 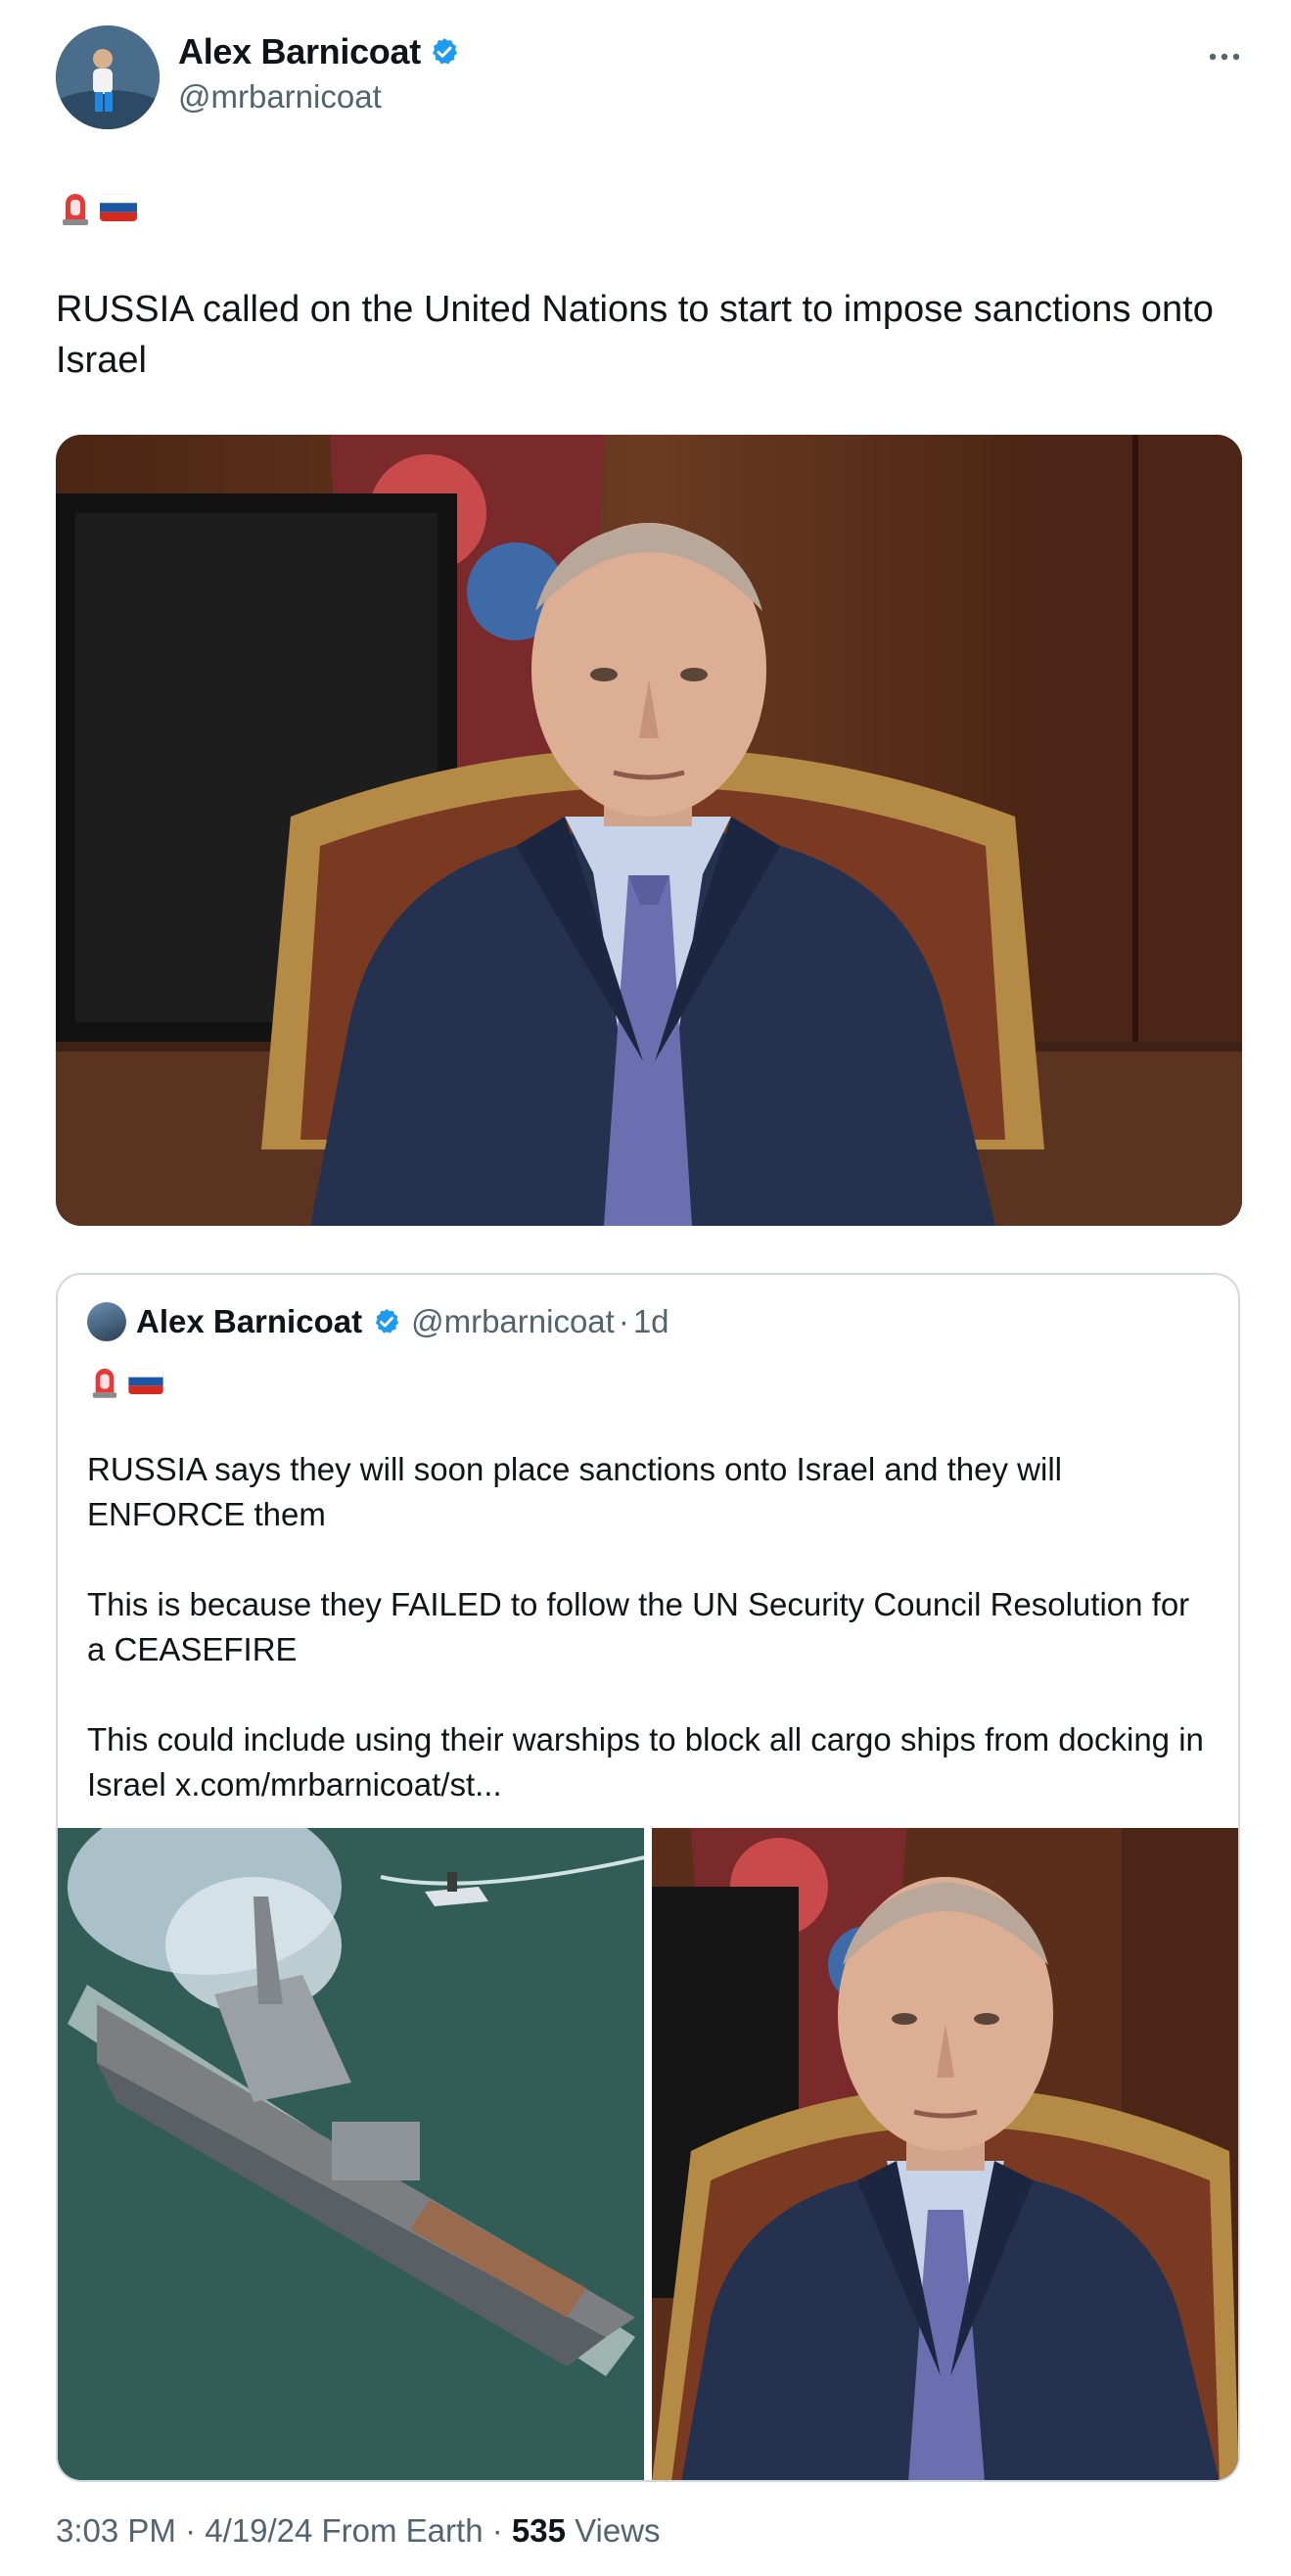 What do you see at coordinates (351, 2154) in the screenshot?
I see `quoted-photo-warship` at bounding box center [351, 2154].